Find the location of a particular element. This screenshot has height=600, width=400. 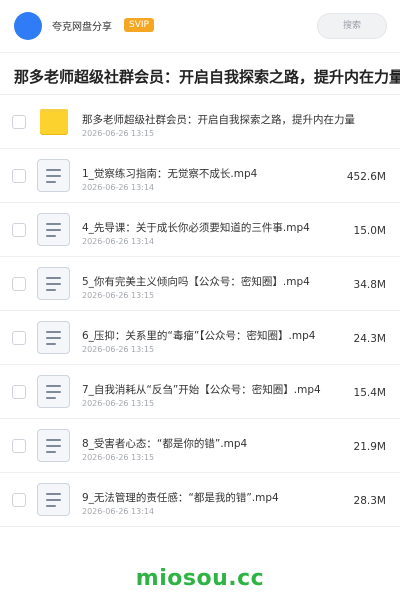

file-name: 8_受害者心态：“都是你的错”.mp4 is located at coordinates (165, 444).